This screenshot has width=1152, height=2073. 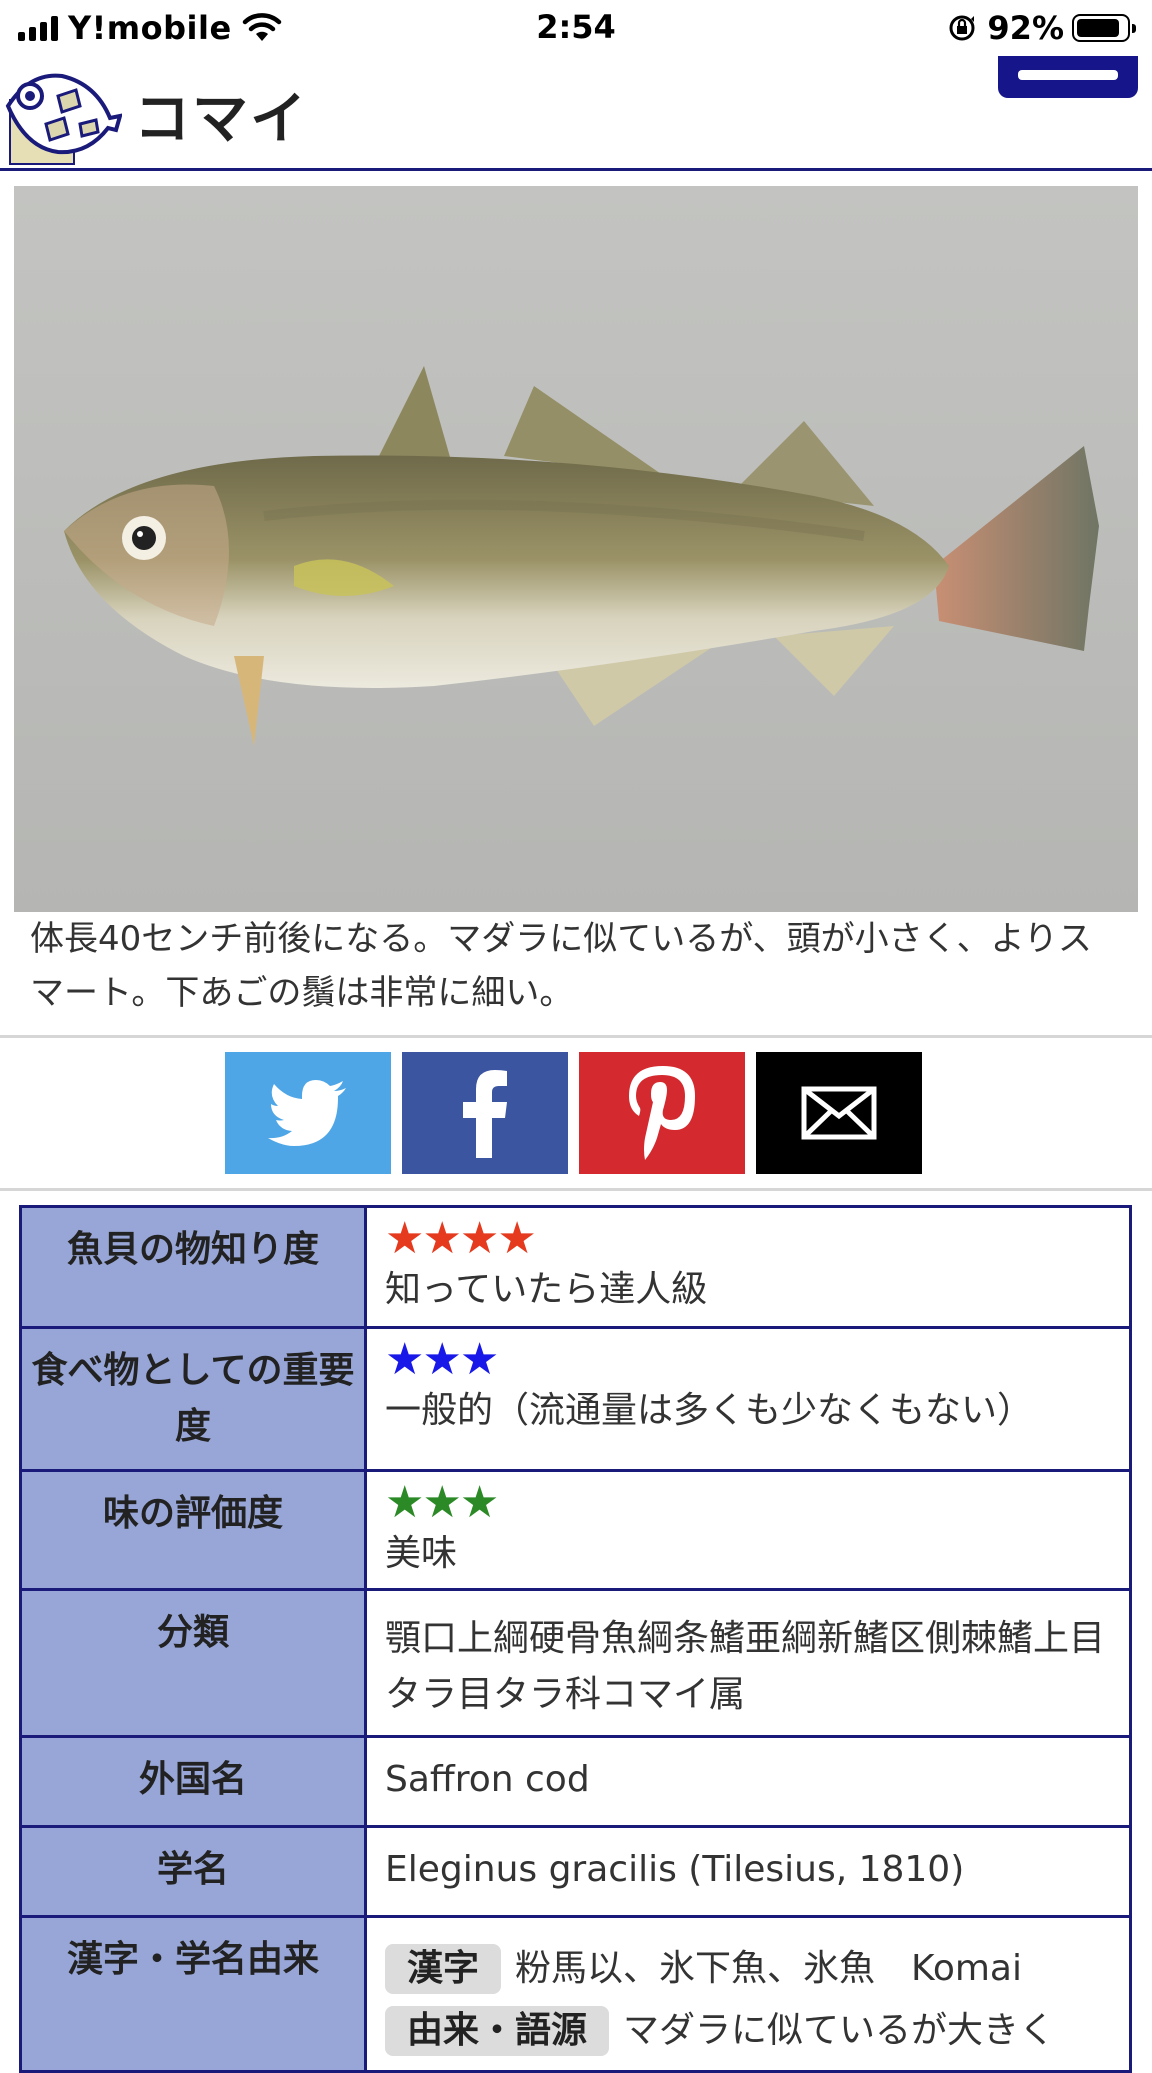 I want to click on detail-label: 分類, so click(x=193, y=1663).